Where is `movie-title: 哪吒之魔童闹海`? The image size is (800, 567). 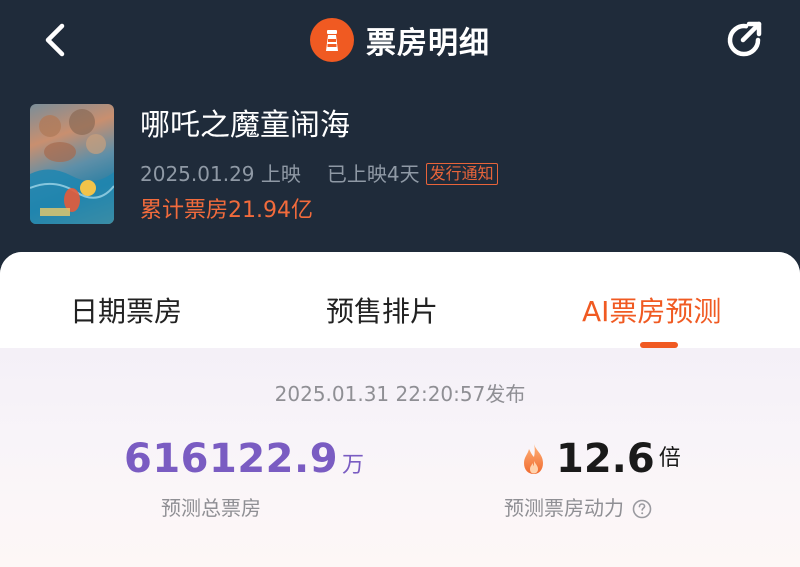
movie-title: 哪吒之魔童闹海 is located at coordinates (245, 125).